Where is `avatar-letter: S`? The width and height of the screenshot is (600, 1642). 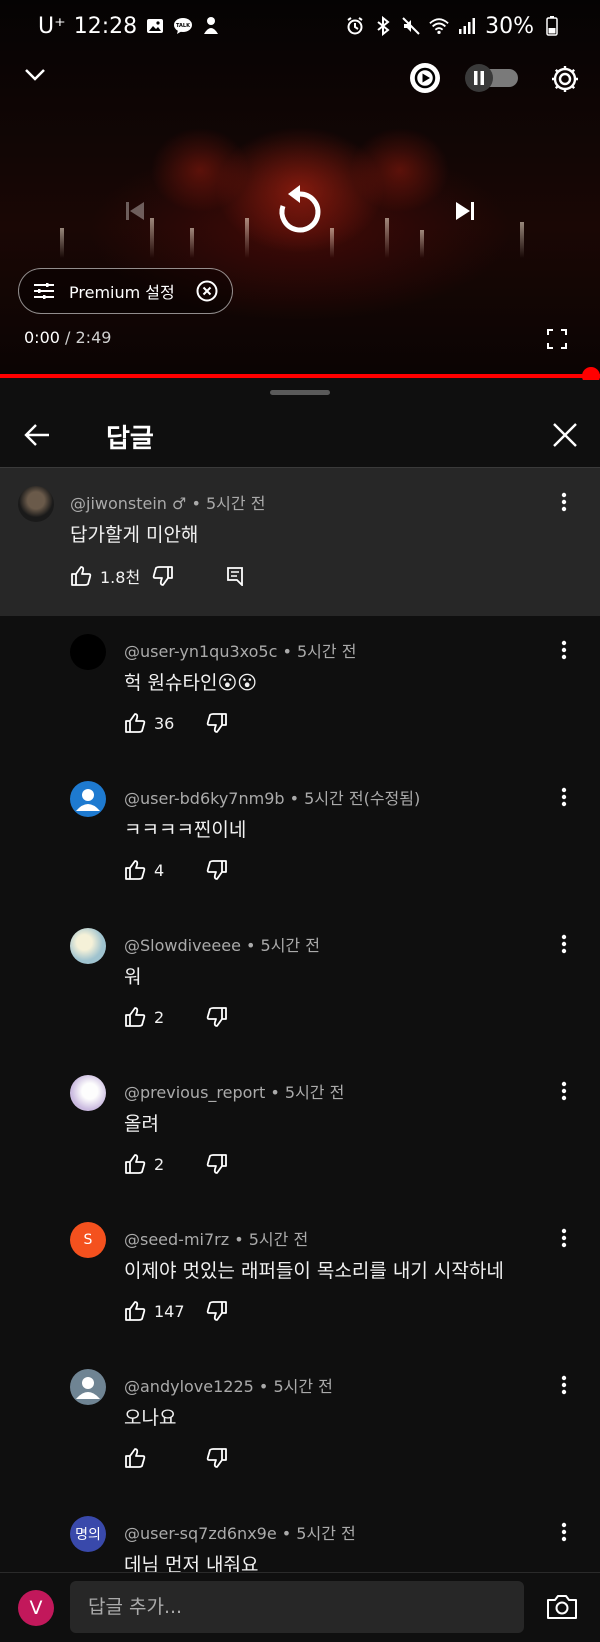 avatar-letter: S is located at coordinates (88, 1240).